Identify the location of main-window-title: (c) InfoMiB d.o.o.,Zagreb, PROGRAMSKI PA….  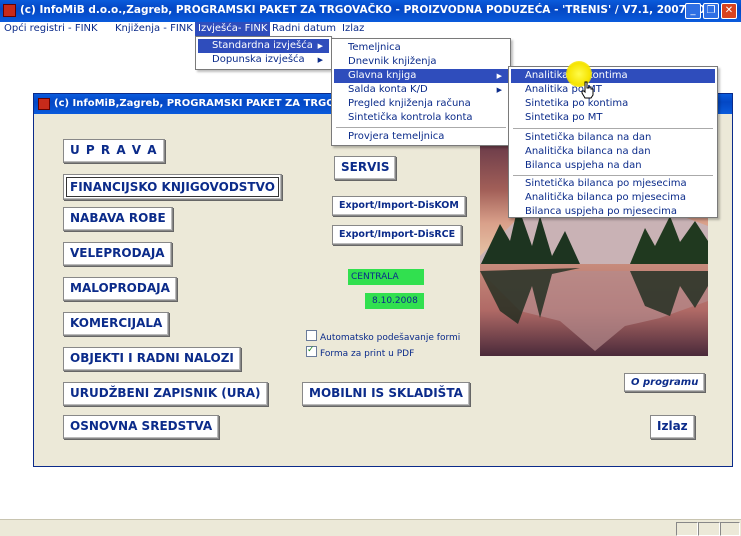
(369, 10).